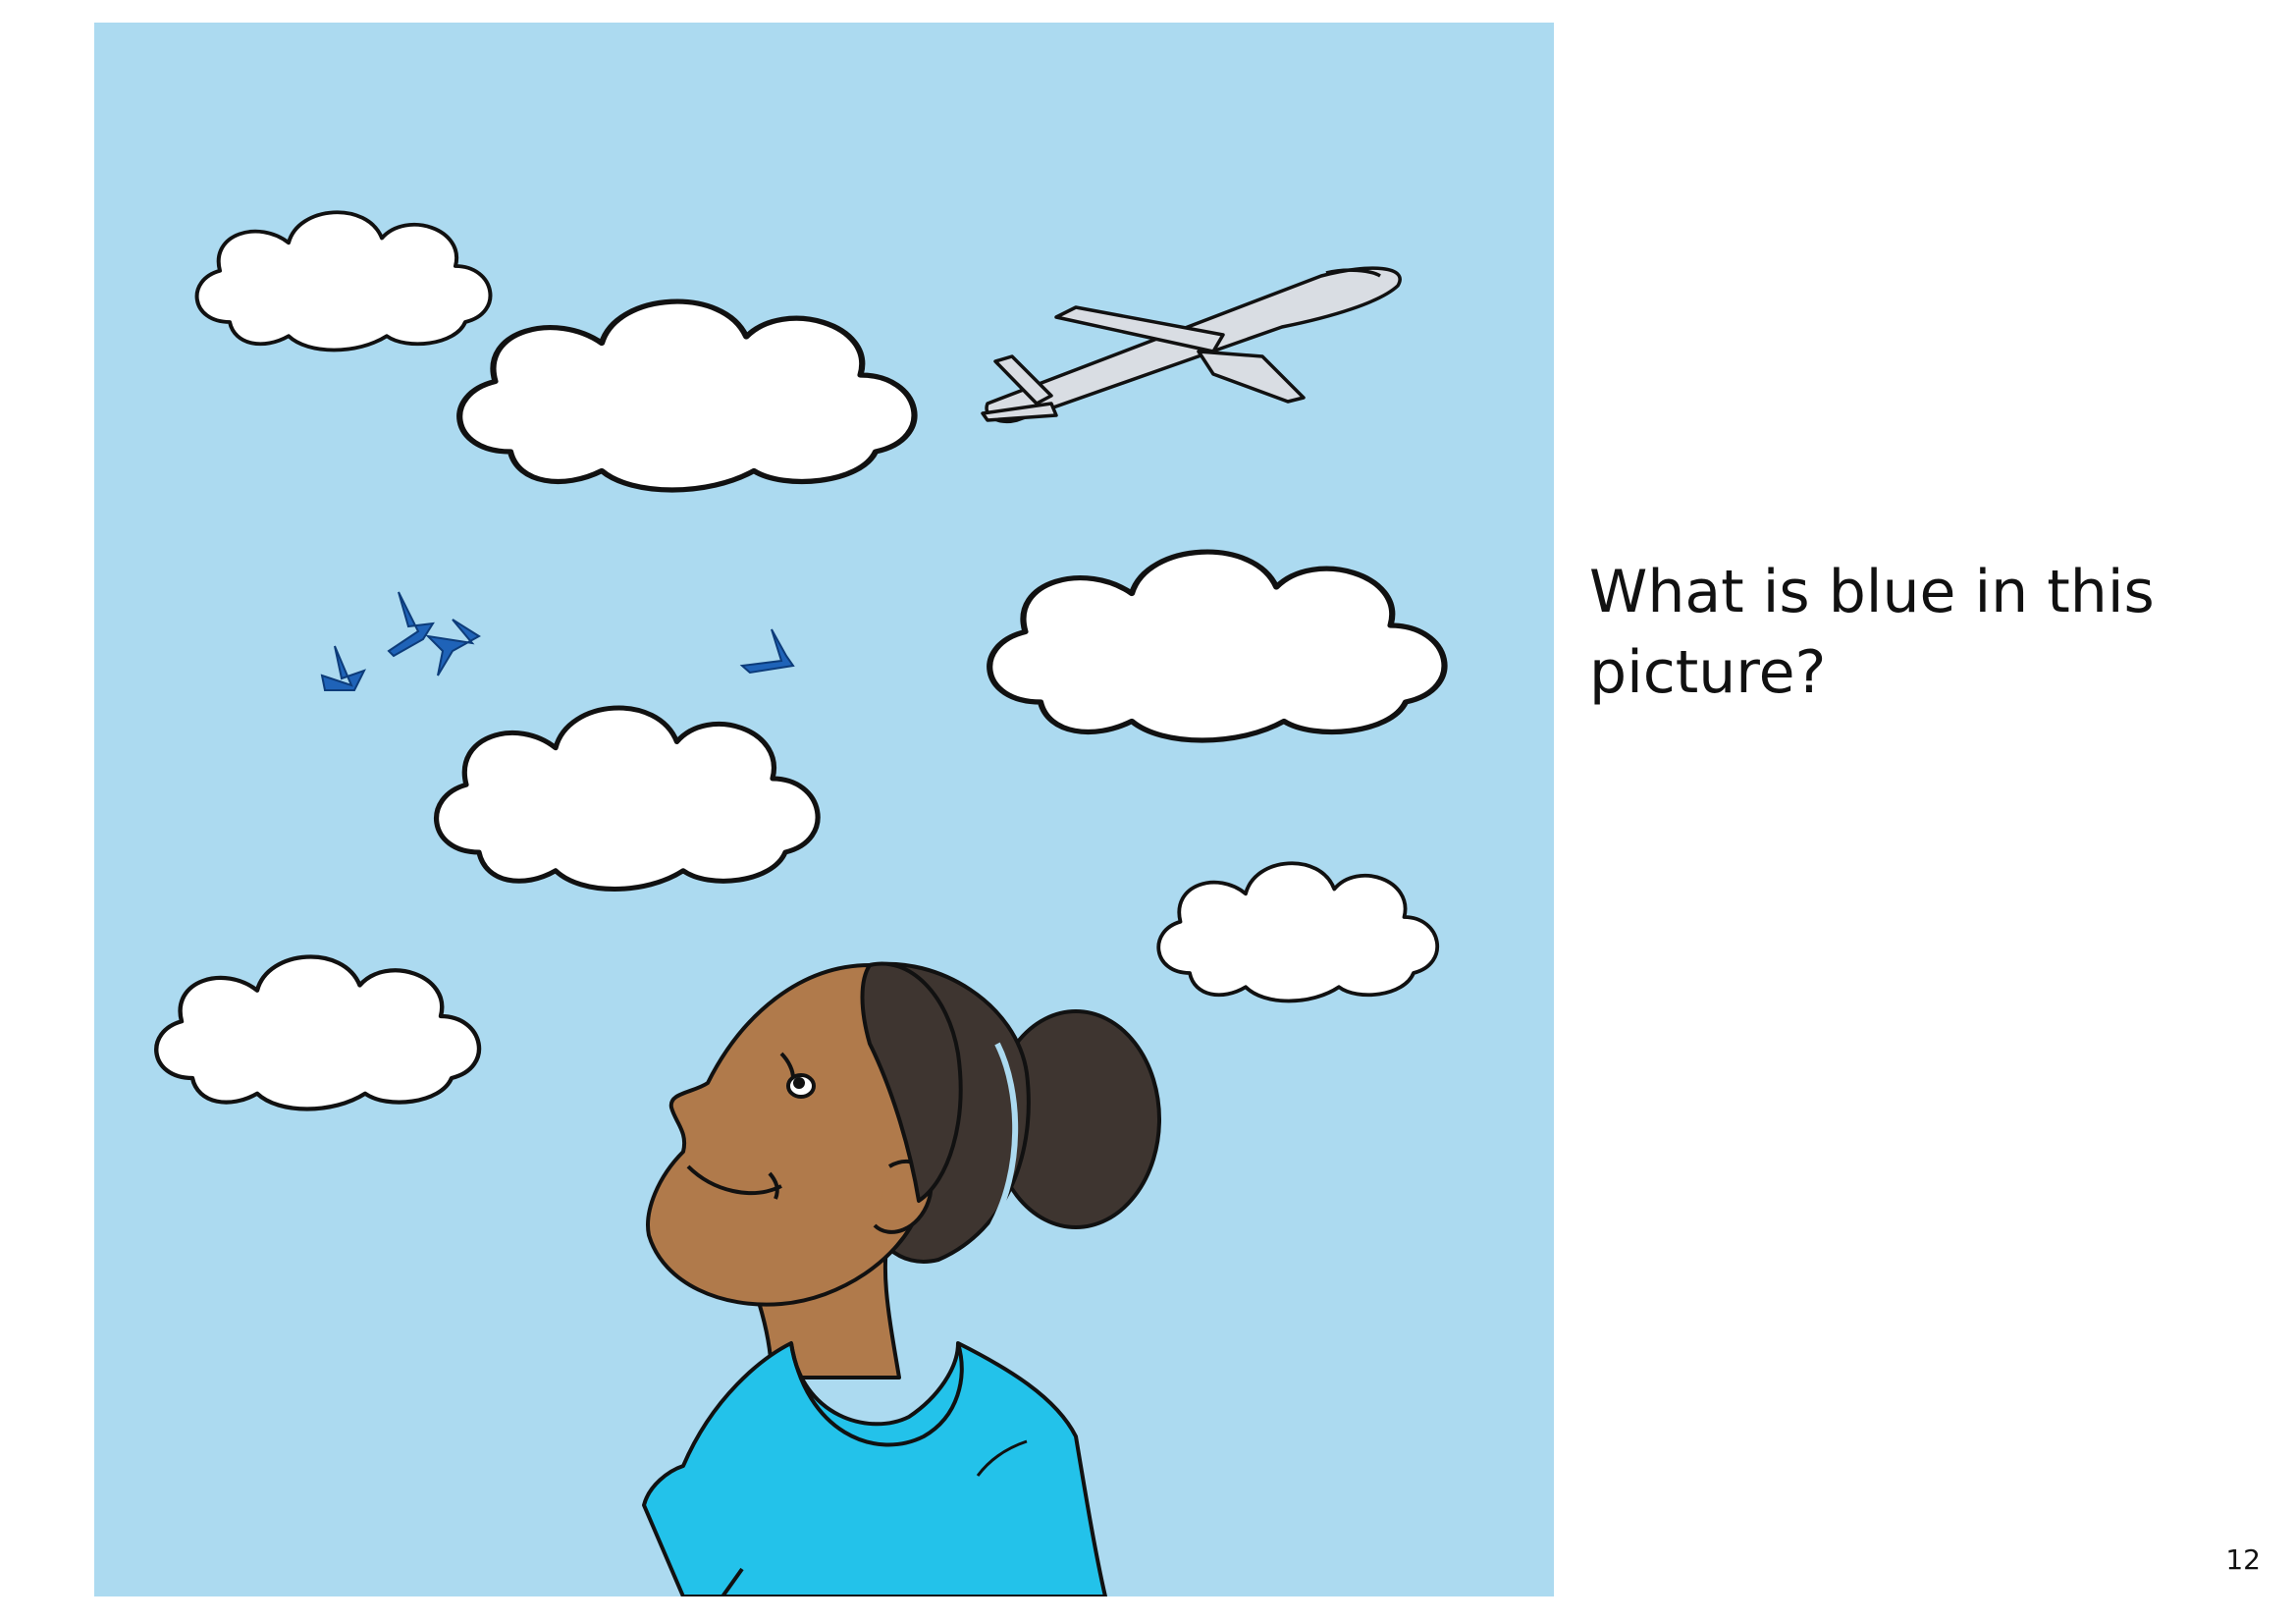 The image size is (2296, 1623). Describe the element at coordinates (557, 641) in the screenshot. I see `birds` at that location.